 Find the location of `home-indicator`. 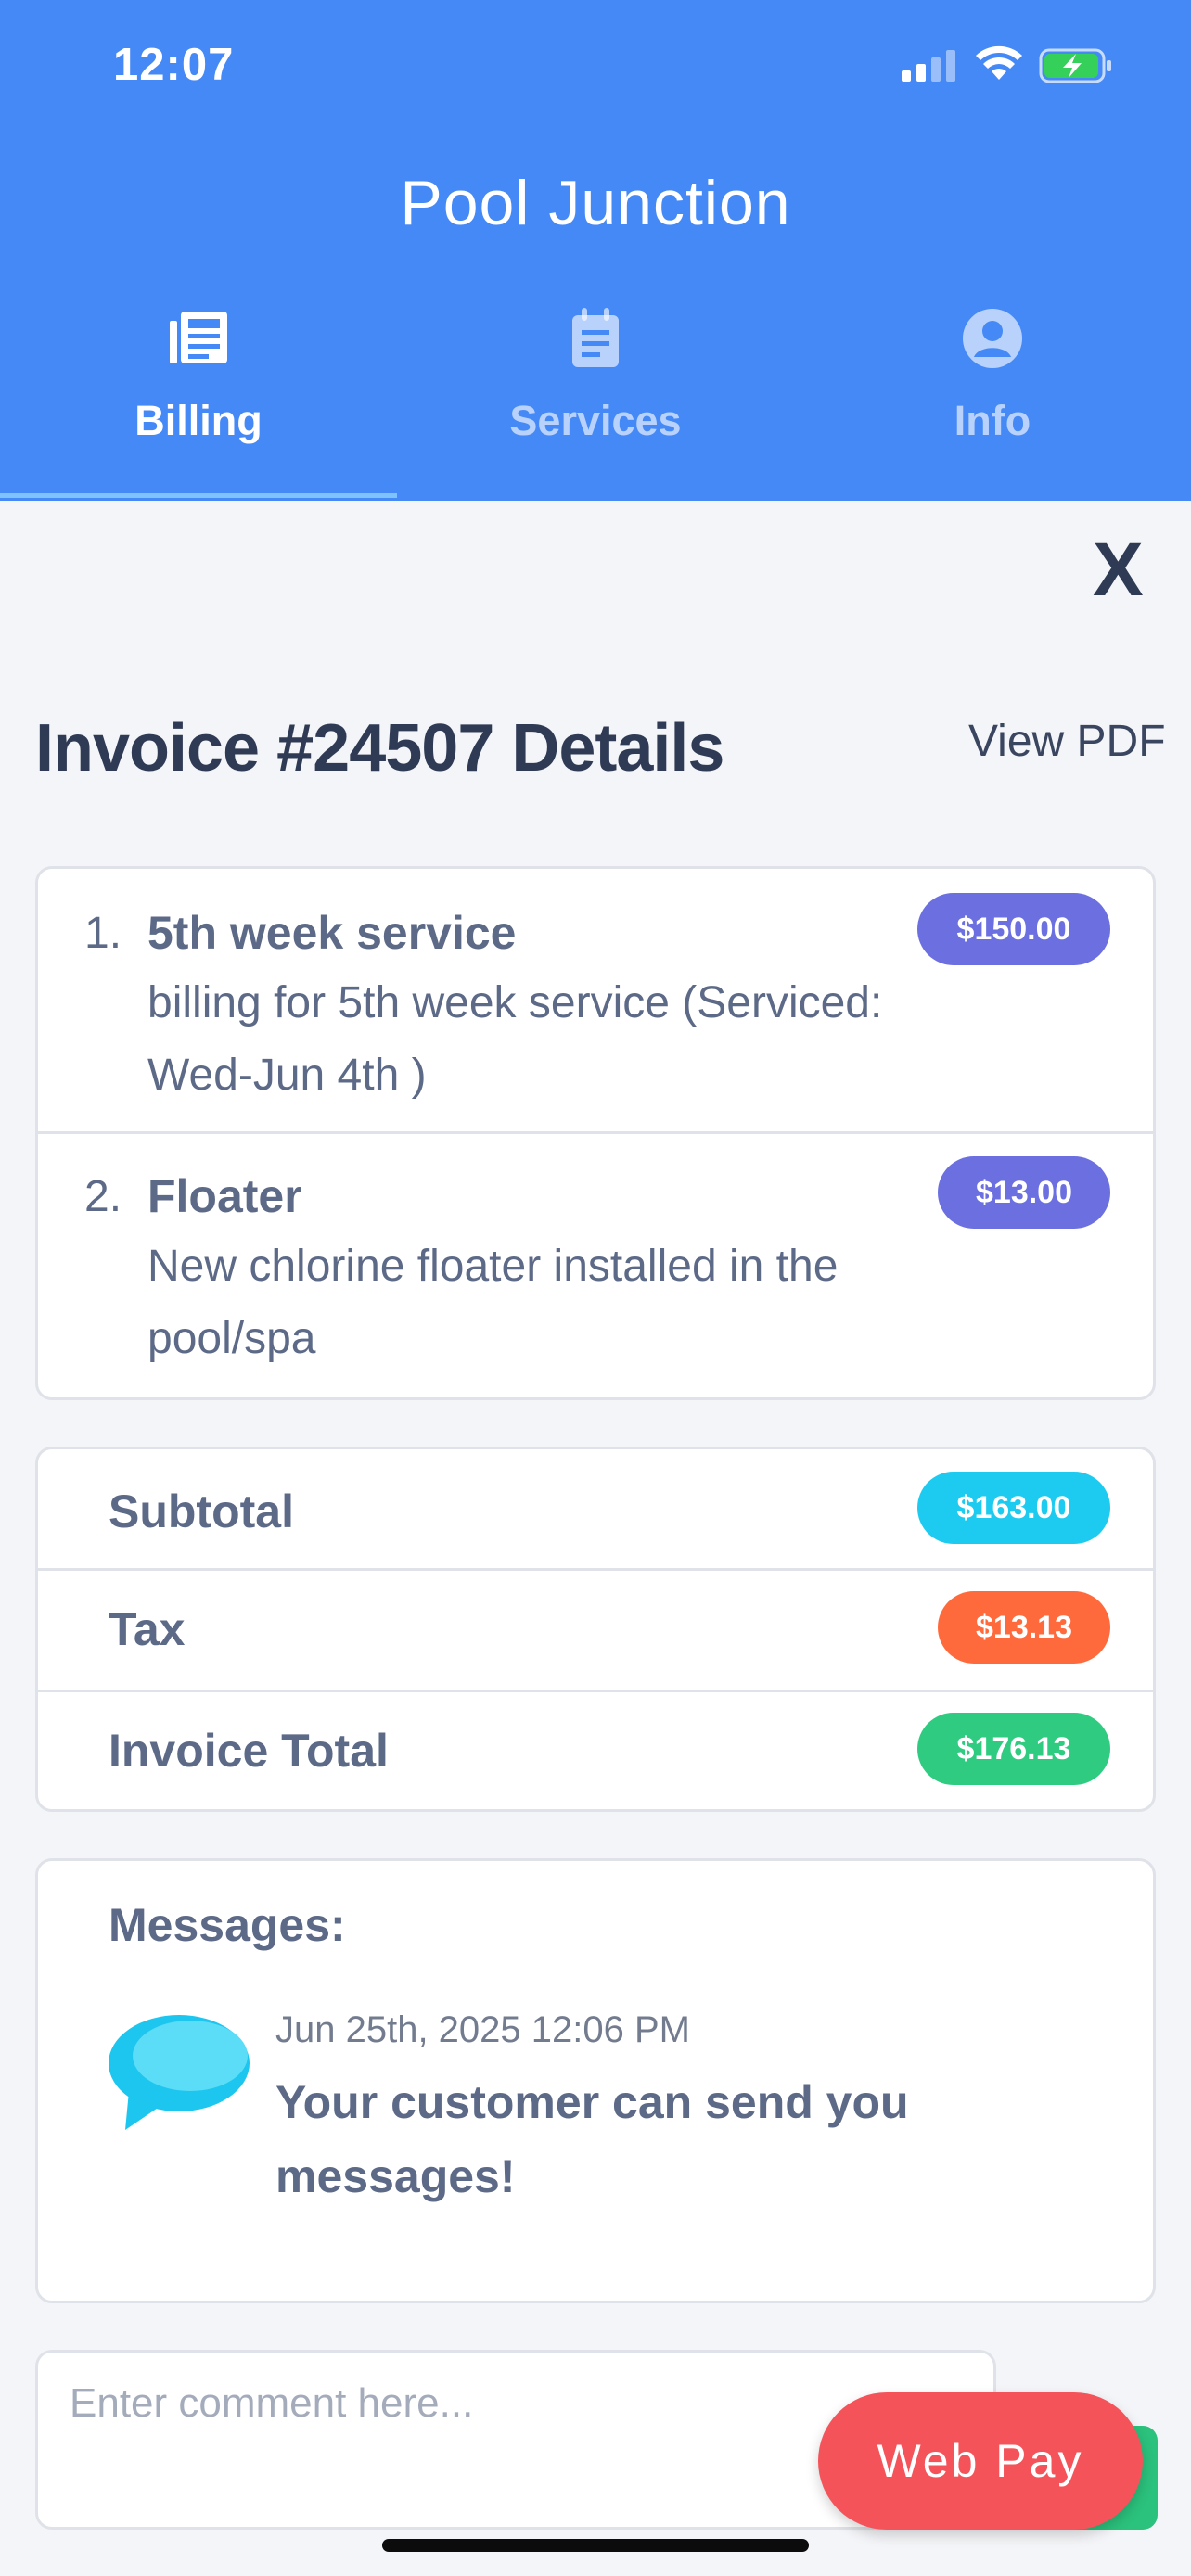

home-indicator is located at coordinates (595, 2545).